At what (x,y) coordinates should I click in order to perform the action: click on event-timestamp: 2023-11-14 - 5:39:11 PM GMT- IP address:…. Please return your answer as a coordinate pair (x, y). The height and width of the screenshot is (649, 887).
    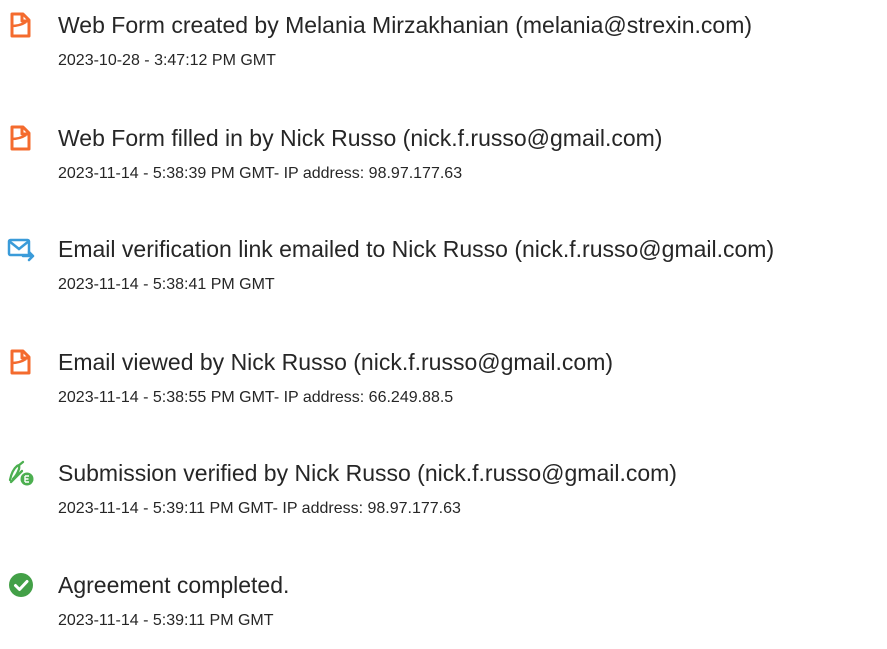
    Looking at the image, I should click on (259, 508).